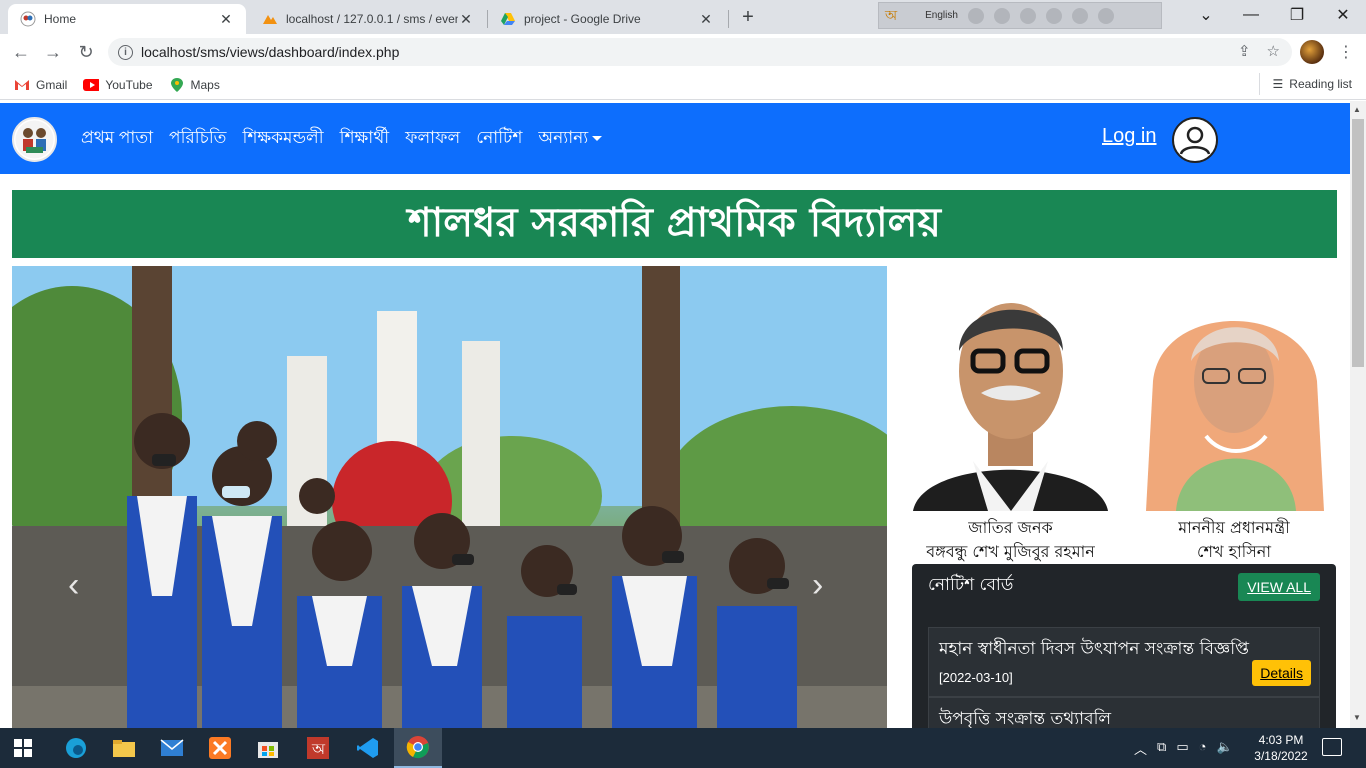  Describe the element at coordinates (1343, 15) in the screenshot. I see `window-close-icon: ✕` at that location.